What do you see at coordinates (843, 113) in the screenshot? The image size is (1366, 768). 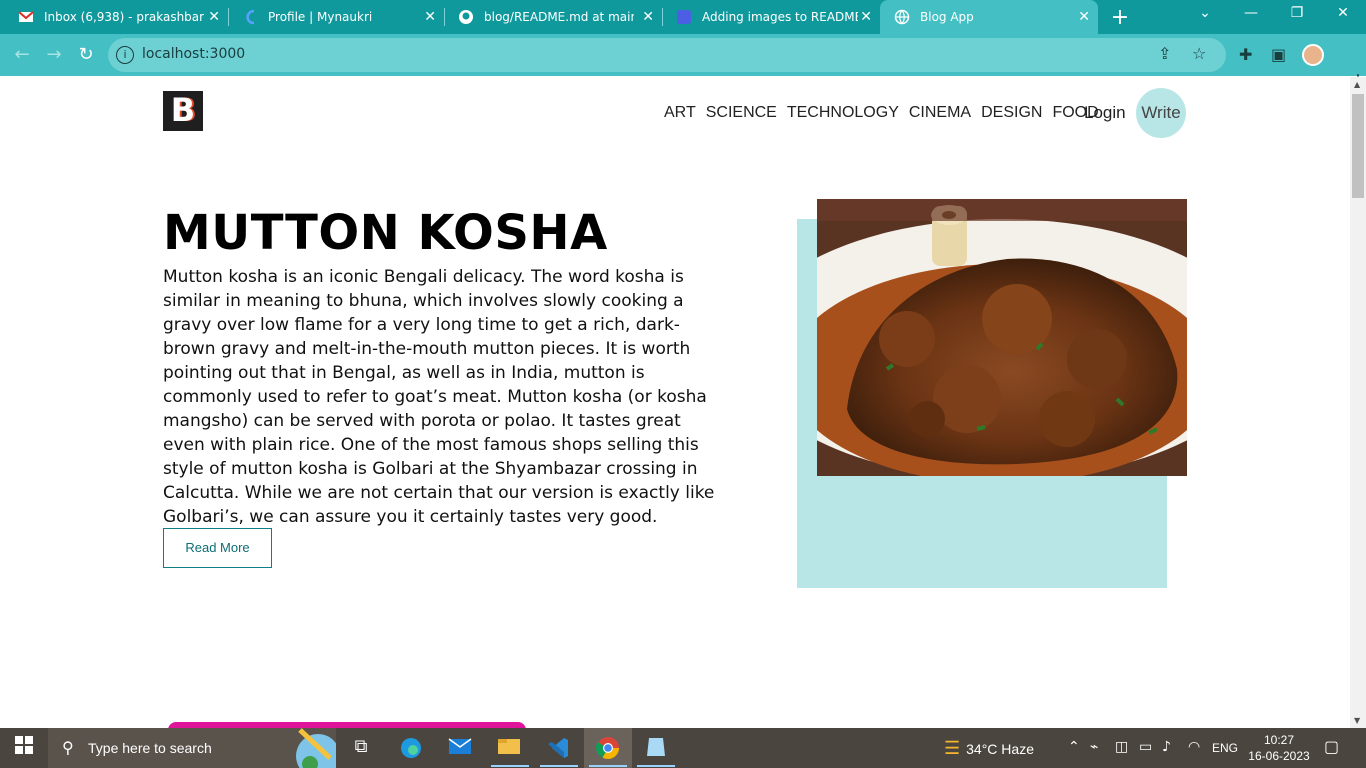 I see `nav-technology: TECHNOLOGY` at bounding box center [843, 113].